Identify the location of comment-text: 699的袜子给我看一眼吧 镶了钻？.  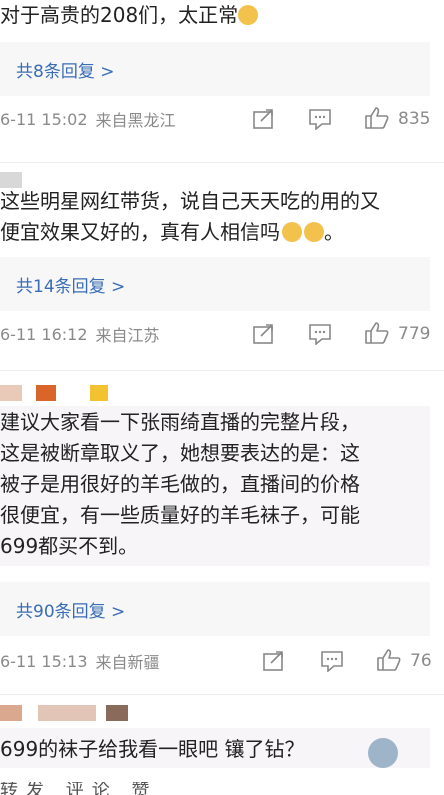
(152, 749).